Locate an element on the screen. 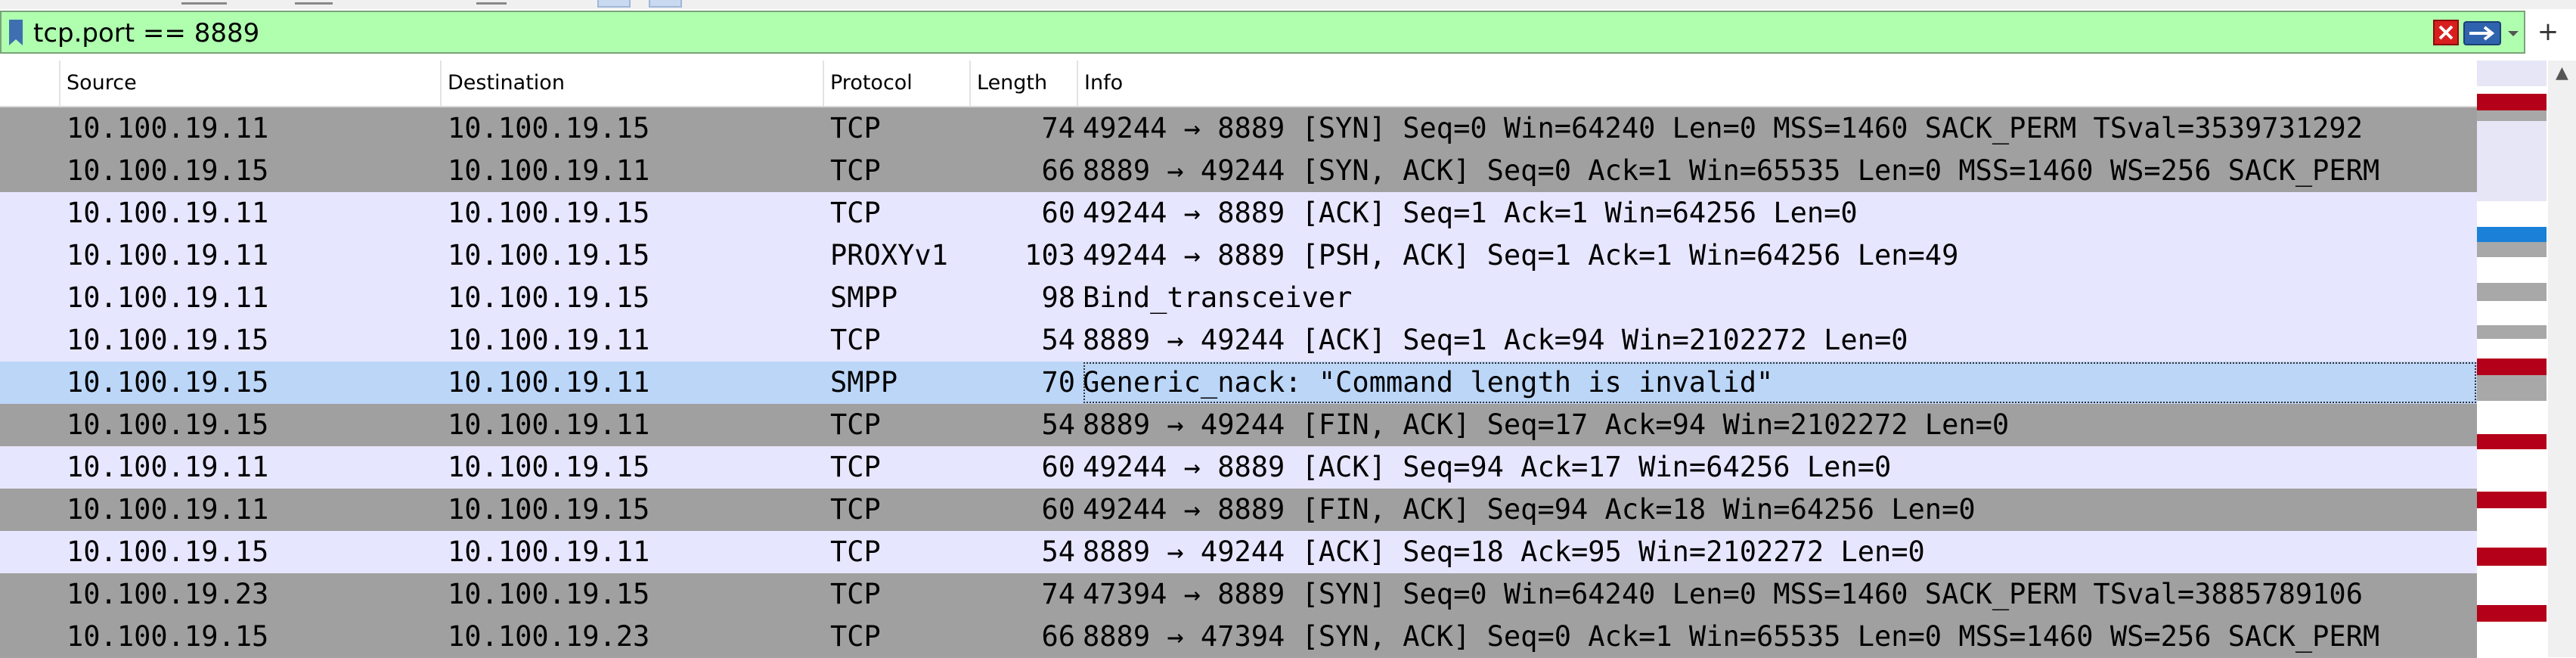 Image resolution: width=2576 pixels, height=658 pixels. apply-filter-icon is located at coordinates (2482, 33).